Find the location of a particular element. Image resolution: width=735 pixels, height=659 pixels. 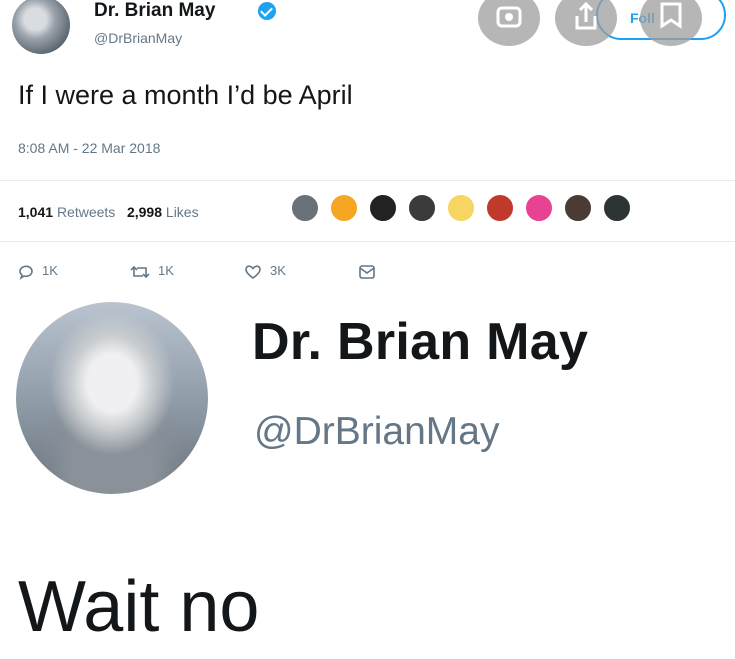

tweet-stats: 1,041 Retweets 2,998 Likes is located at coordinates (108, 212).